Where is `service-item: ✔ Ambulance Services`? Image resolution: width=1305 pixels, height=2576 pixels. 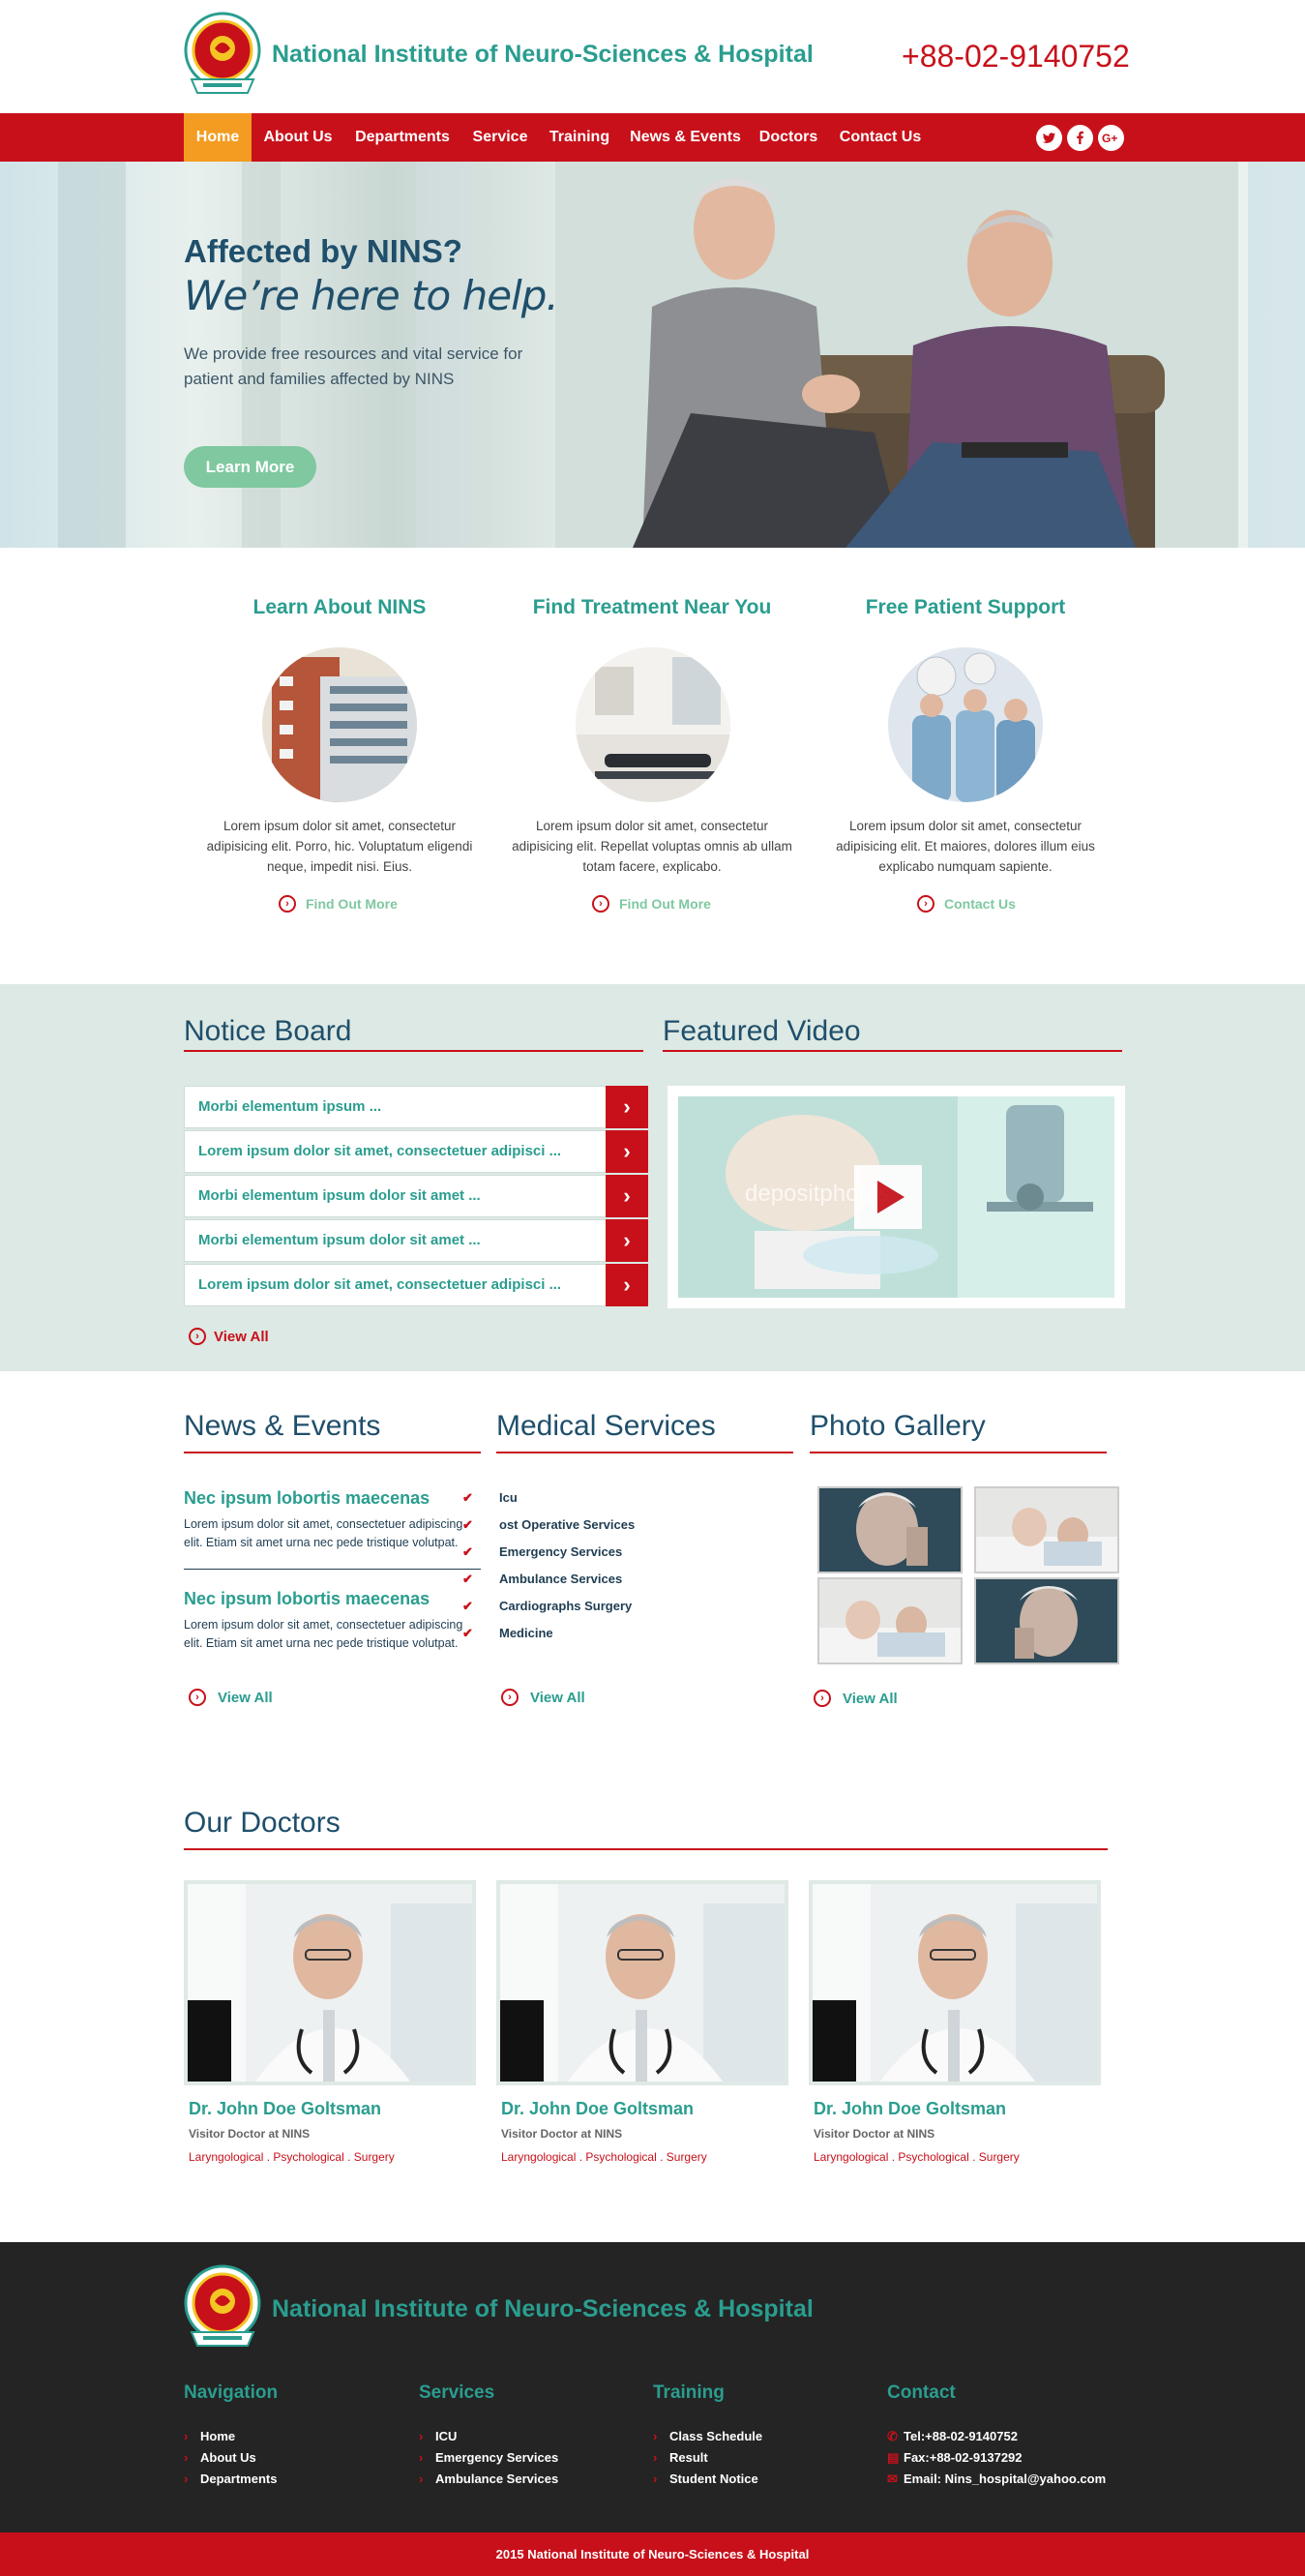
service-item: ✔ Ambulance Services is located at coordinates (542, 1579).